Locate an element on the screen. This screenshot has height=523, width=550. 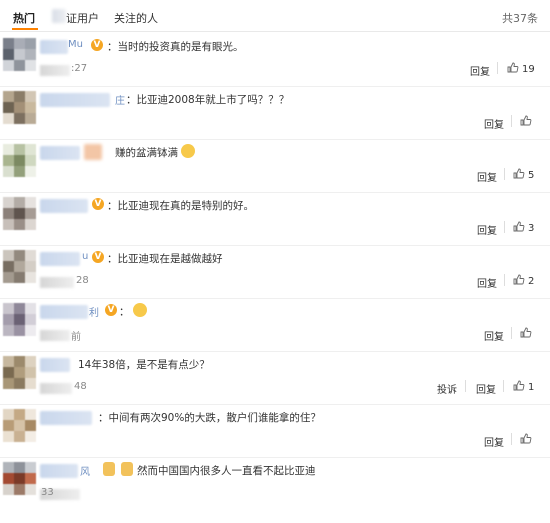
comment-text: 赚的盆满钵满 is located at coordinates (146, 153).